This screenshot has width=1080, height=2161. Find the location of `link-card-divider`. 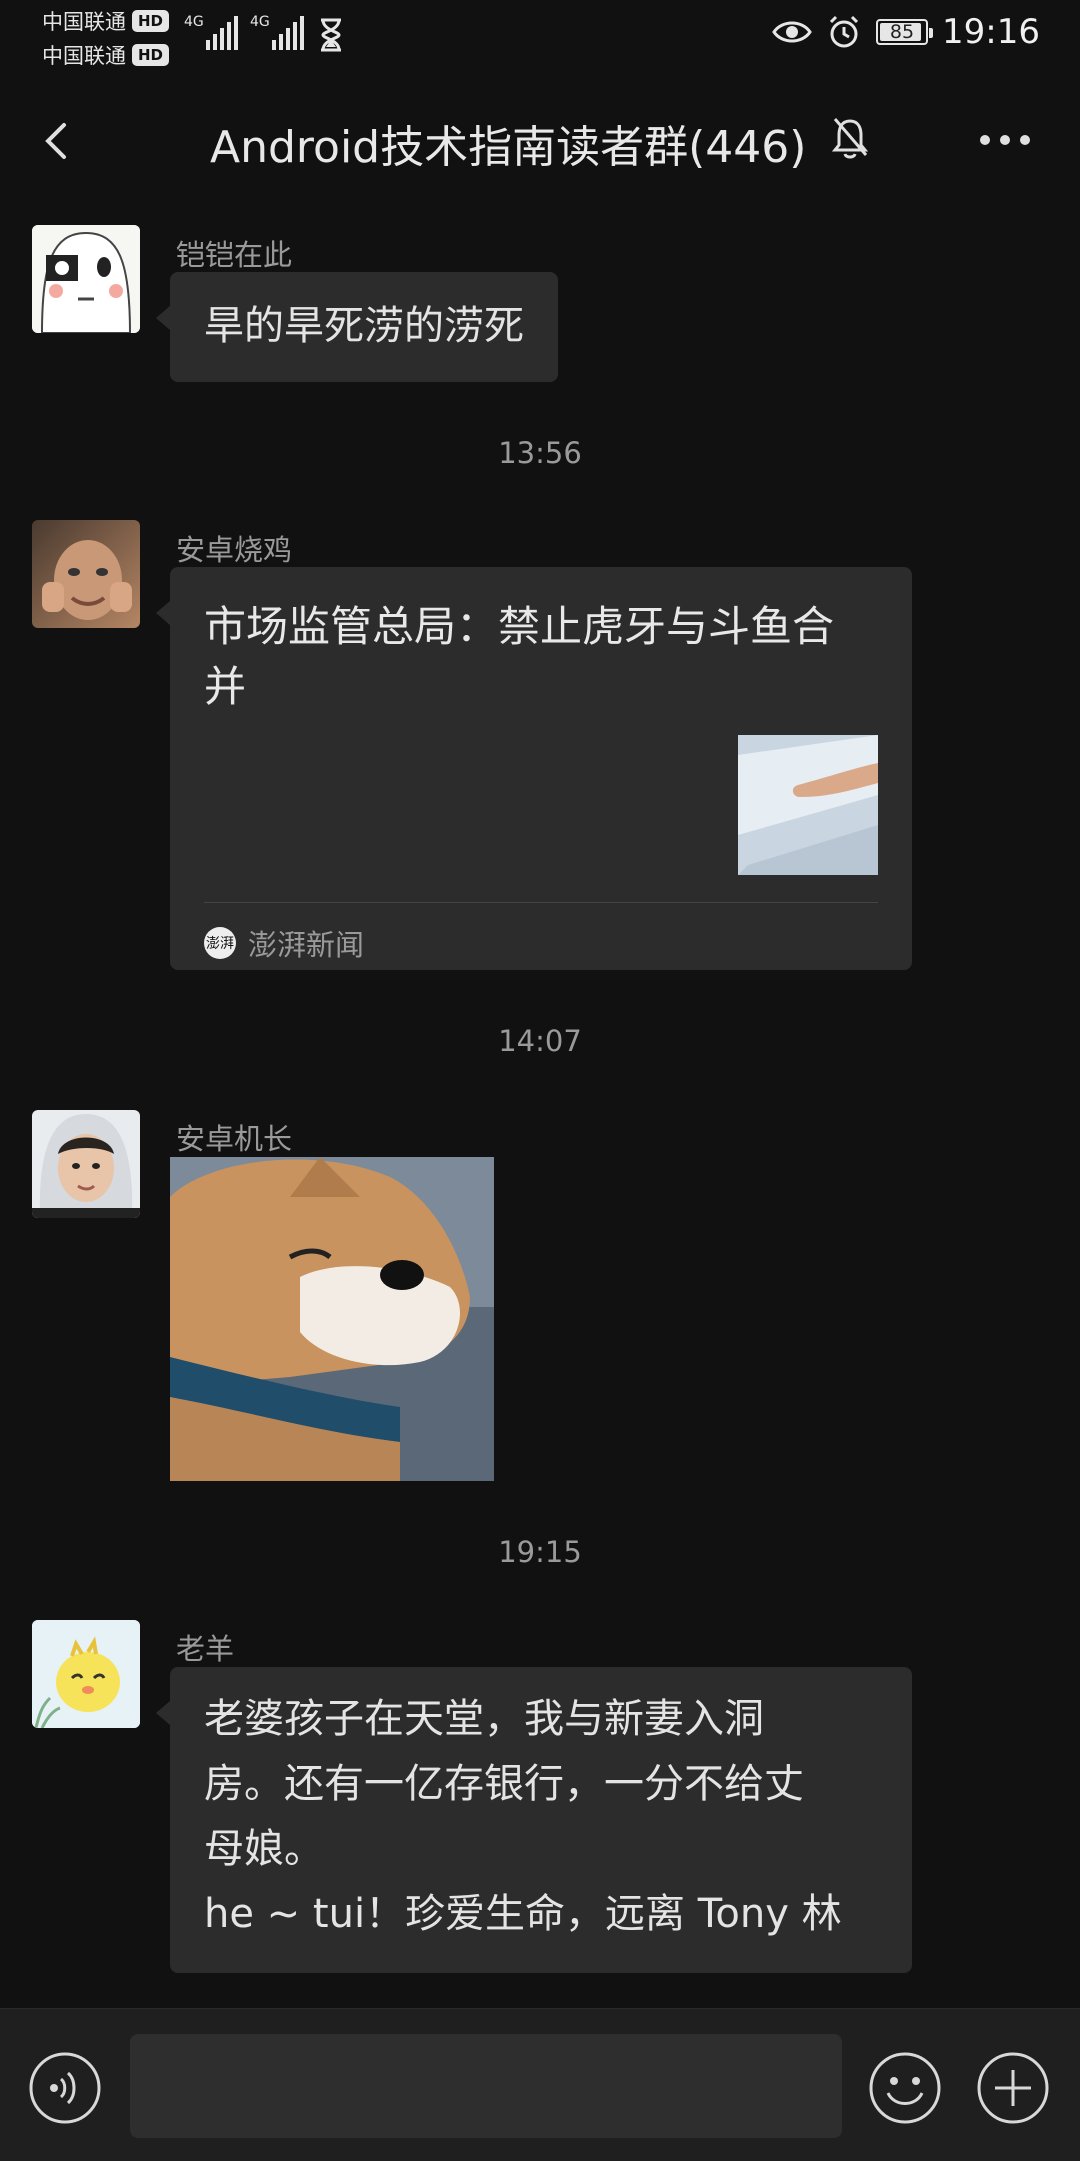

link-card-divider is located at coordinates (541, 902).